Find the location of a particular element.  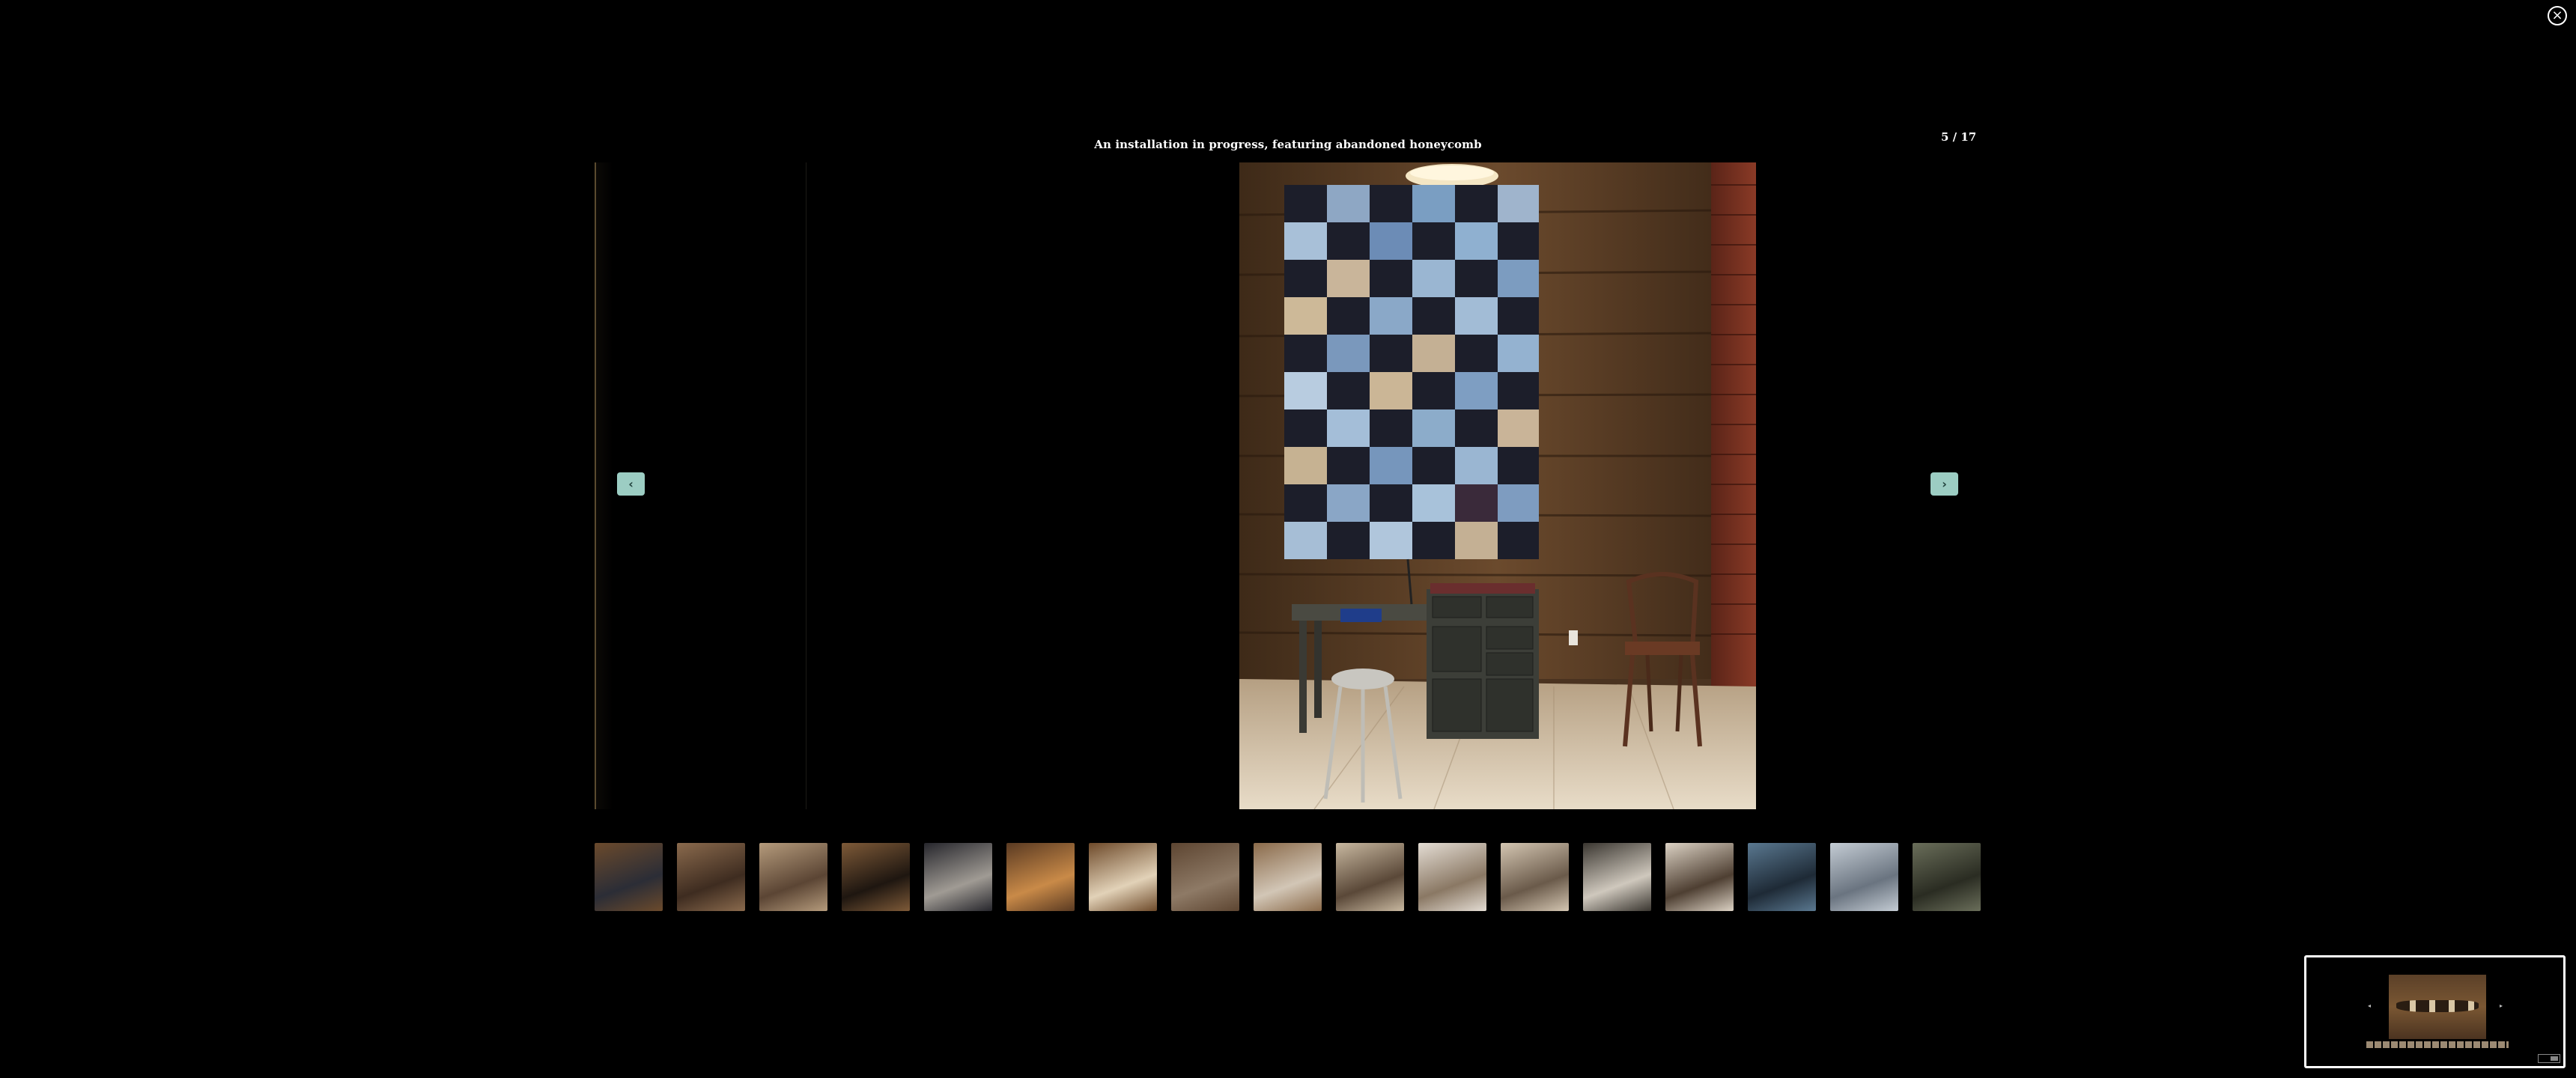

minimap-icon is located at coordinates (2549, 1058).